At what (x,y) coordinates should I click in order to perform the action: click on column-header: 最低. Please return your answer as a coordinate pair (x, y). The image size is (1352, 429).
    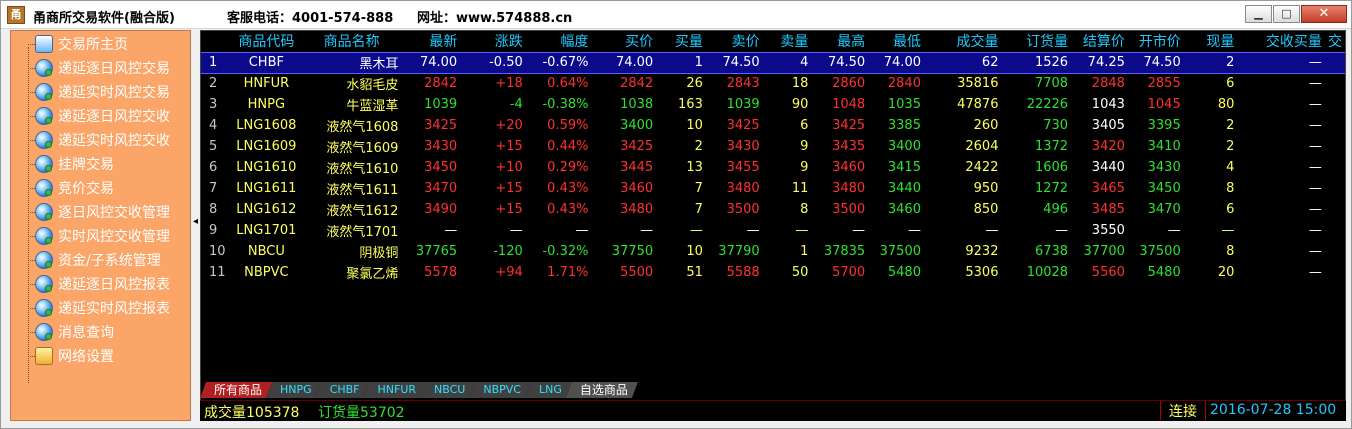
    Looking at the image, I should click on (896, 41).